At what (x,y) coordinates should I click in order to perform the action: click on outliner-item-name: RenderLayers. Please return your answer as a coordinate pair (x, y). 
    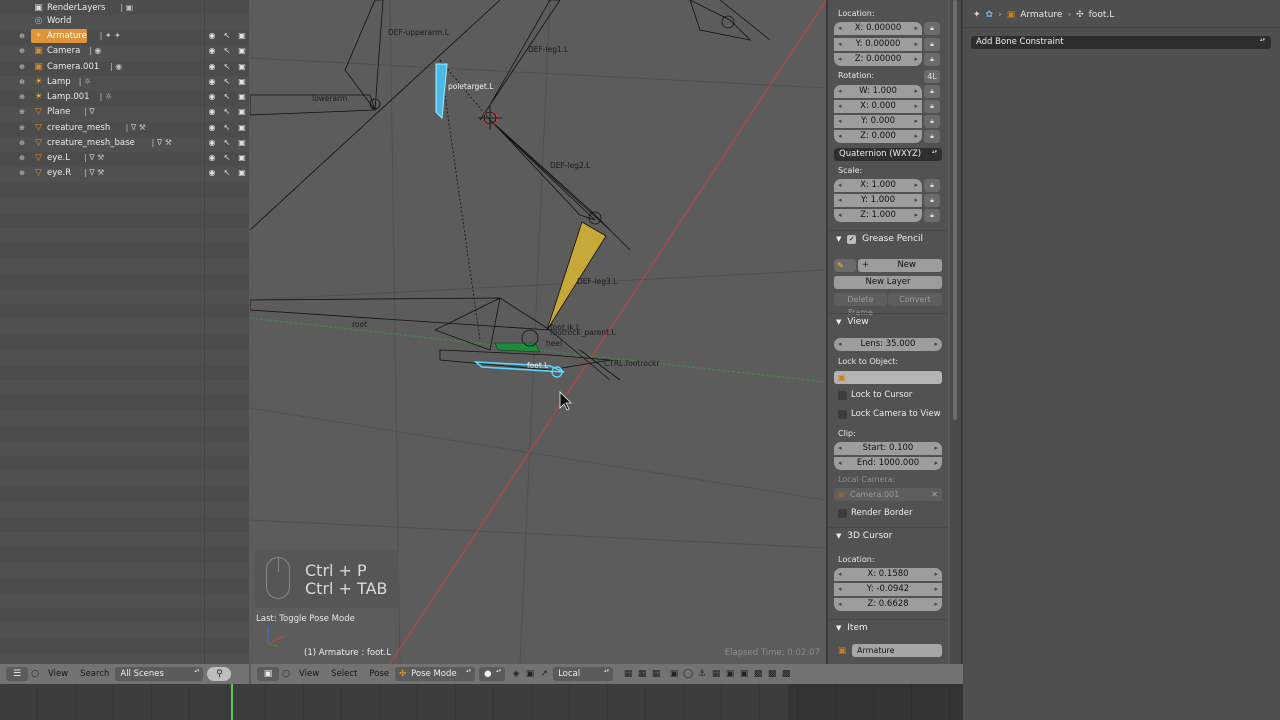
    Looking at the image, I should click on (76, 8).